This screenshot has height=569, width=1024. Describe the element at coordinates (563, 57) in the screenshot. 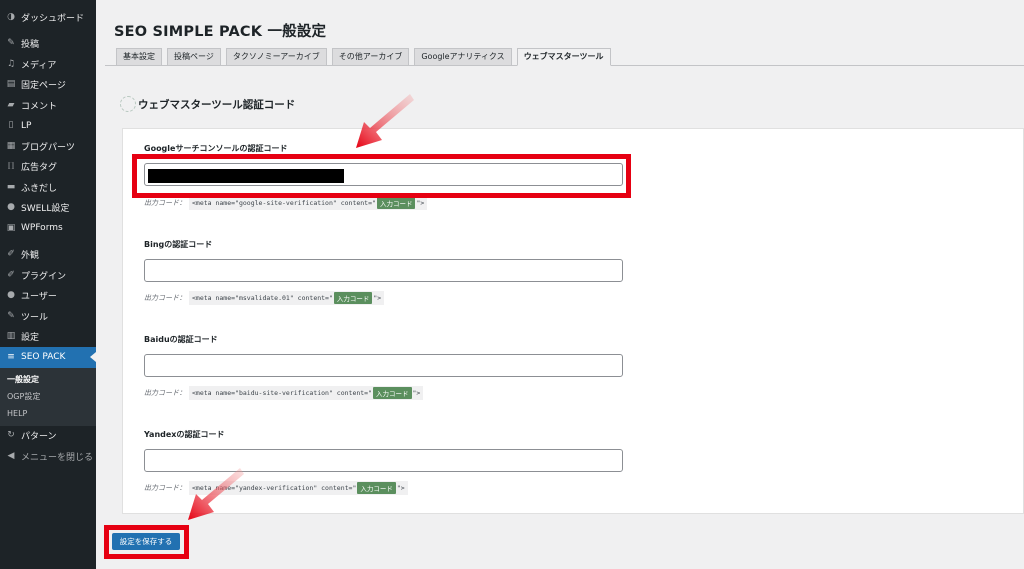

I see `tab-webmaster-tools: ウェブマスターツール` at that location.